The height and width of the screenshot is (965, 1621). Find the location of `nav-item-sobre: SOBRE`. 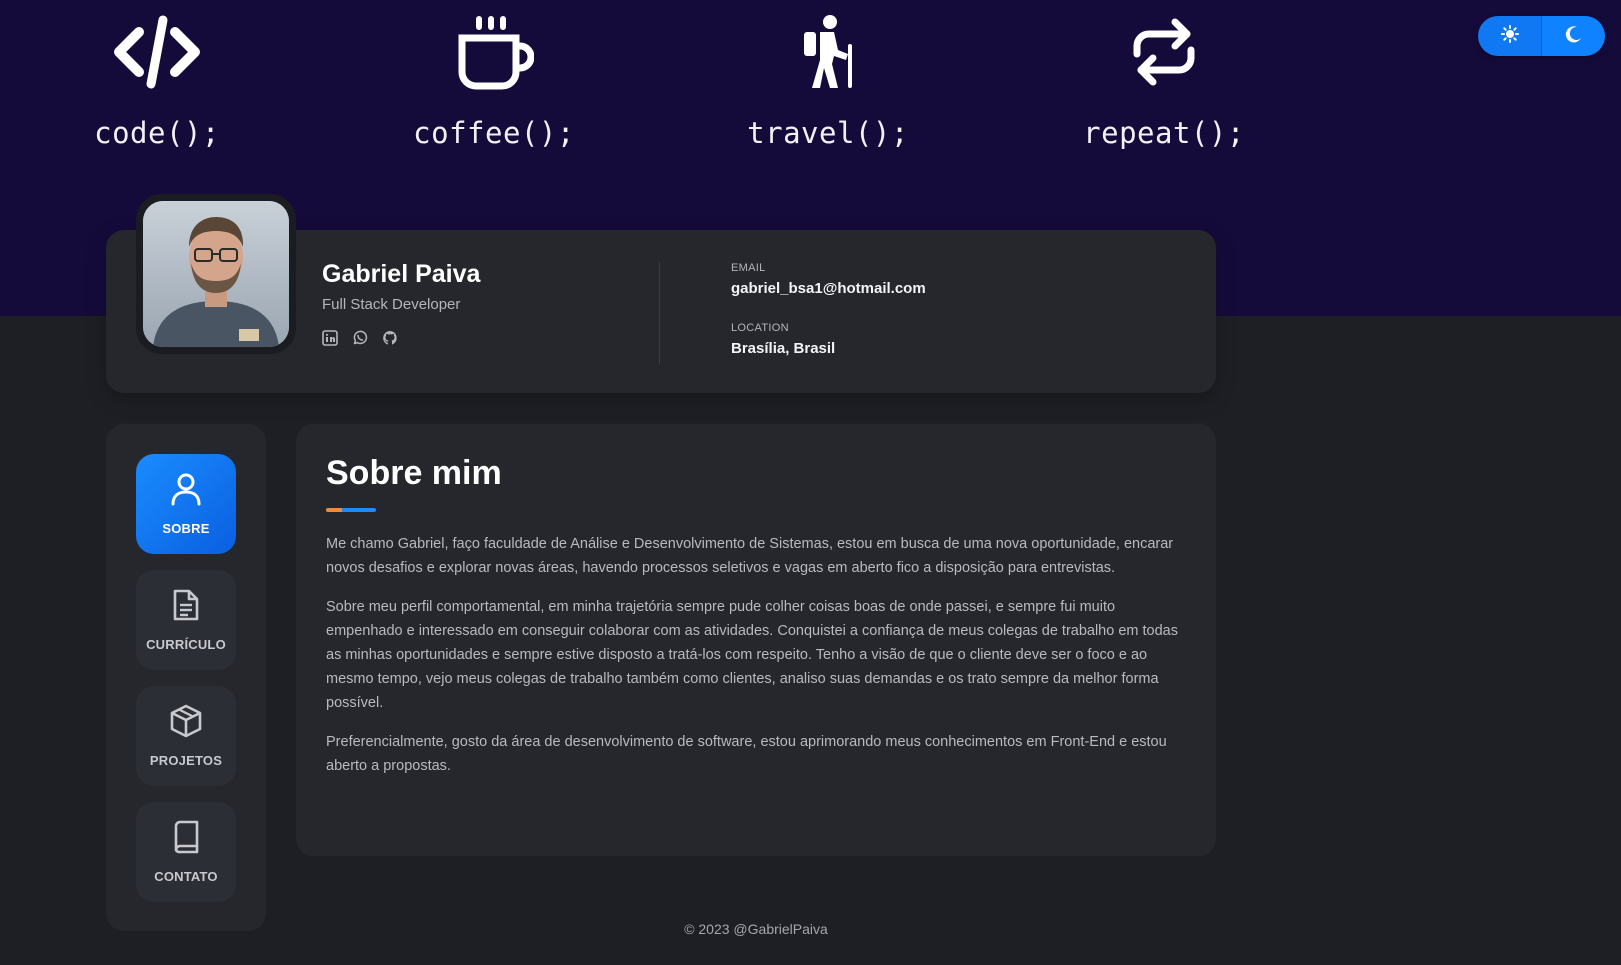

nav-item-sobre: SOBRE is located at coordinates (186, 504).